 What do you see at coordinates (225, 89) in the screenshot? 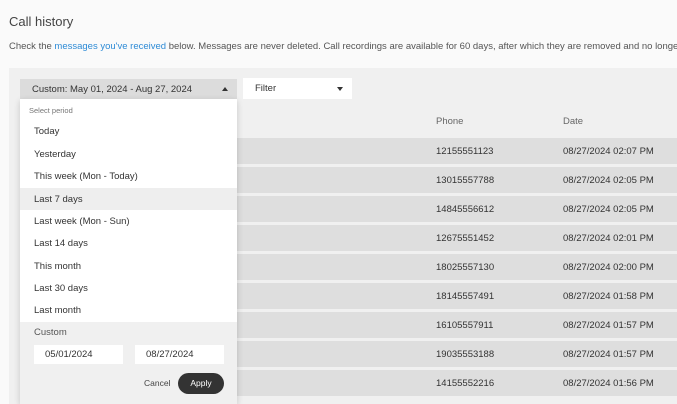
I see `chevron-up-icon` at bounding box center [225, 89].